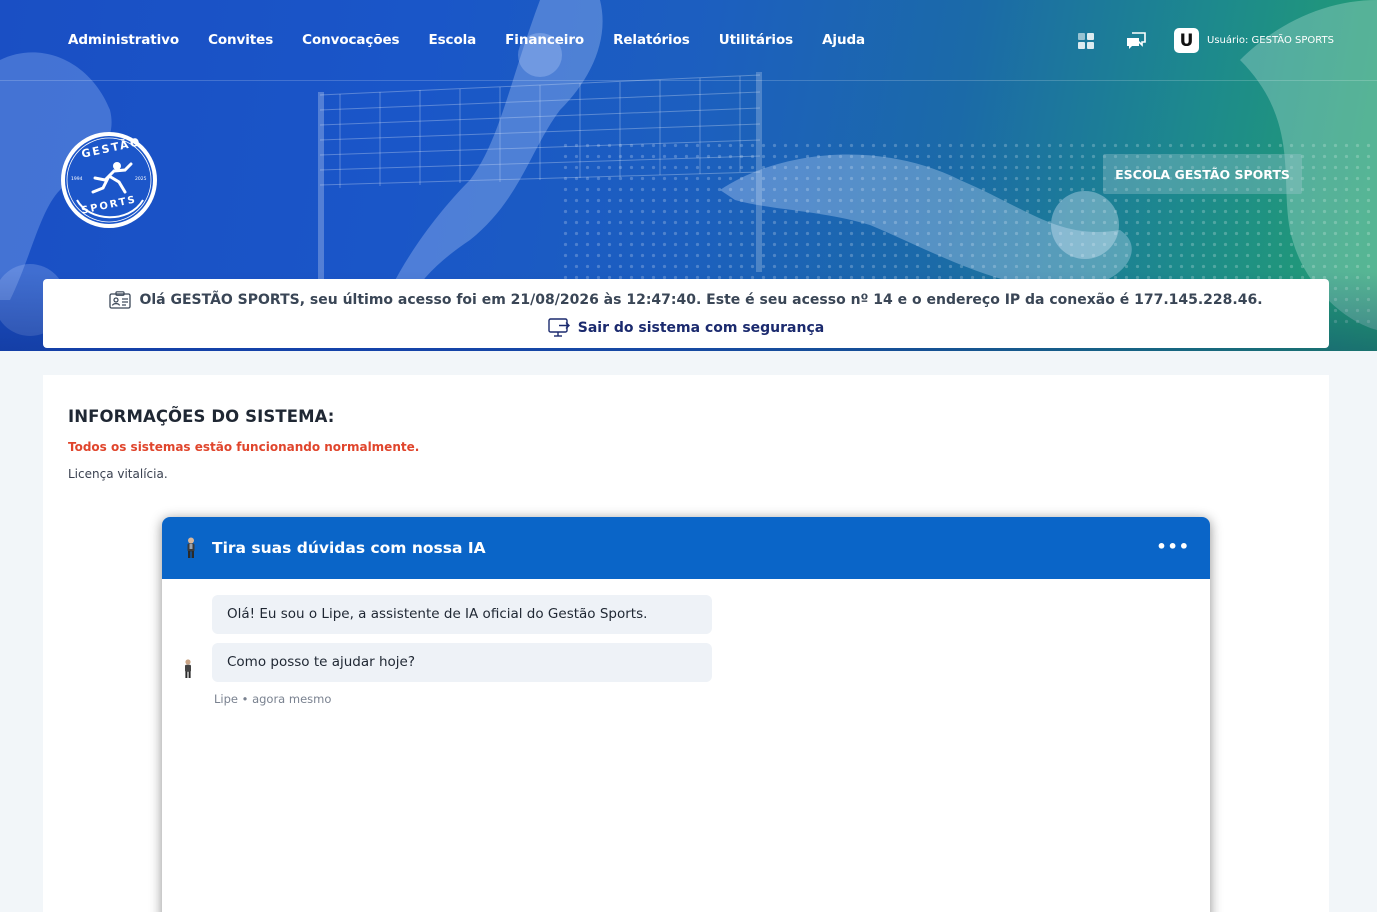 The image size is (1377, 912). I want to click on nav-relatorios: Relatórios, so click(651, 40).